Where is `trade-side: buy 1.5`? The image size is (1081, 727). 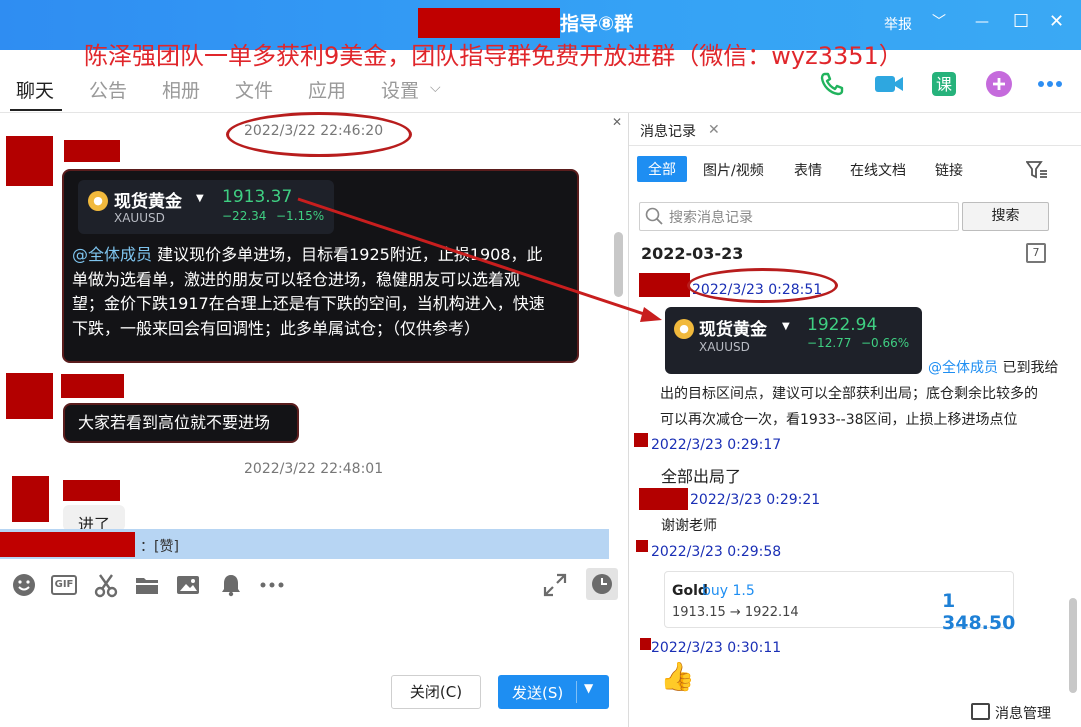
trade-side: buy 1.5 is located at coordinates (728, 591).